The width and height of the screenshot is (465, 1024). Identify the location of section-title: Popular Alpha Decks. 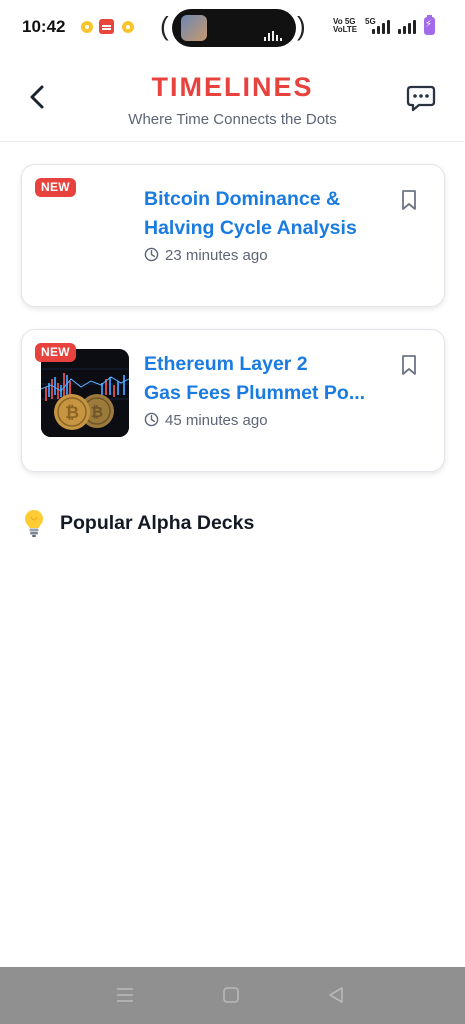
(157, 523).